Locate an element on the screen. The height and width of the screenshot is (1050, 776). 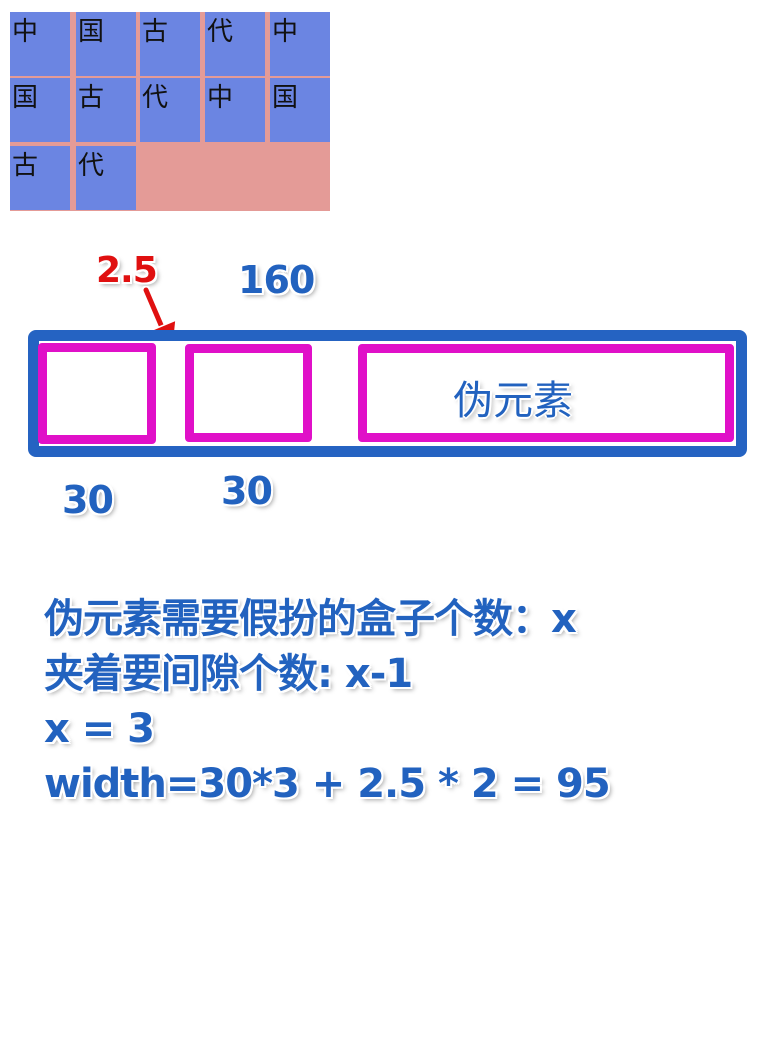
note-line: 伪元素需要假扮的盒子个数：x is located at coordinates (404, 619).